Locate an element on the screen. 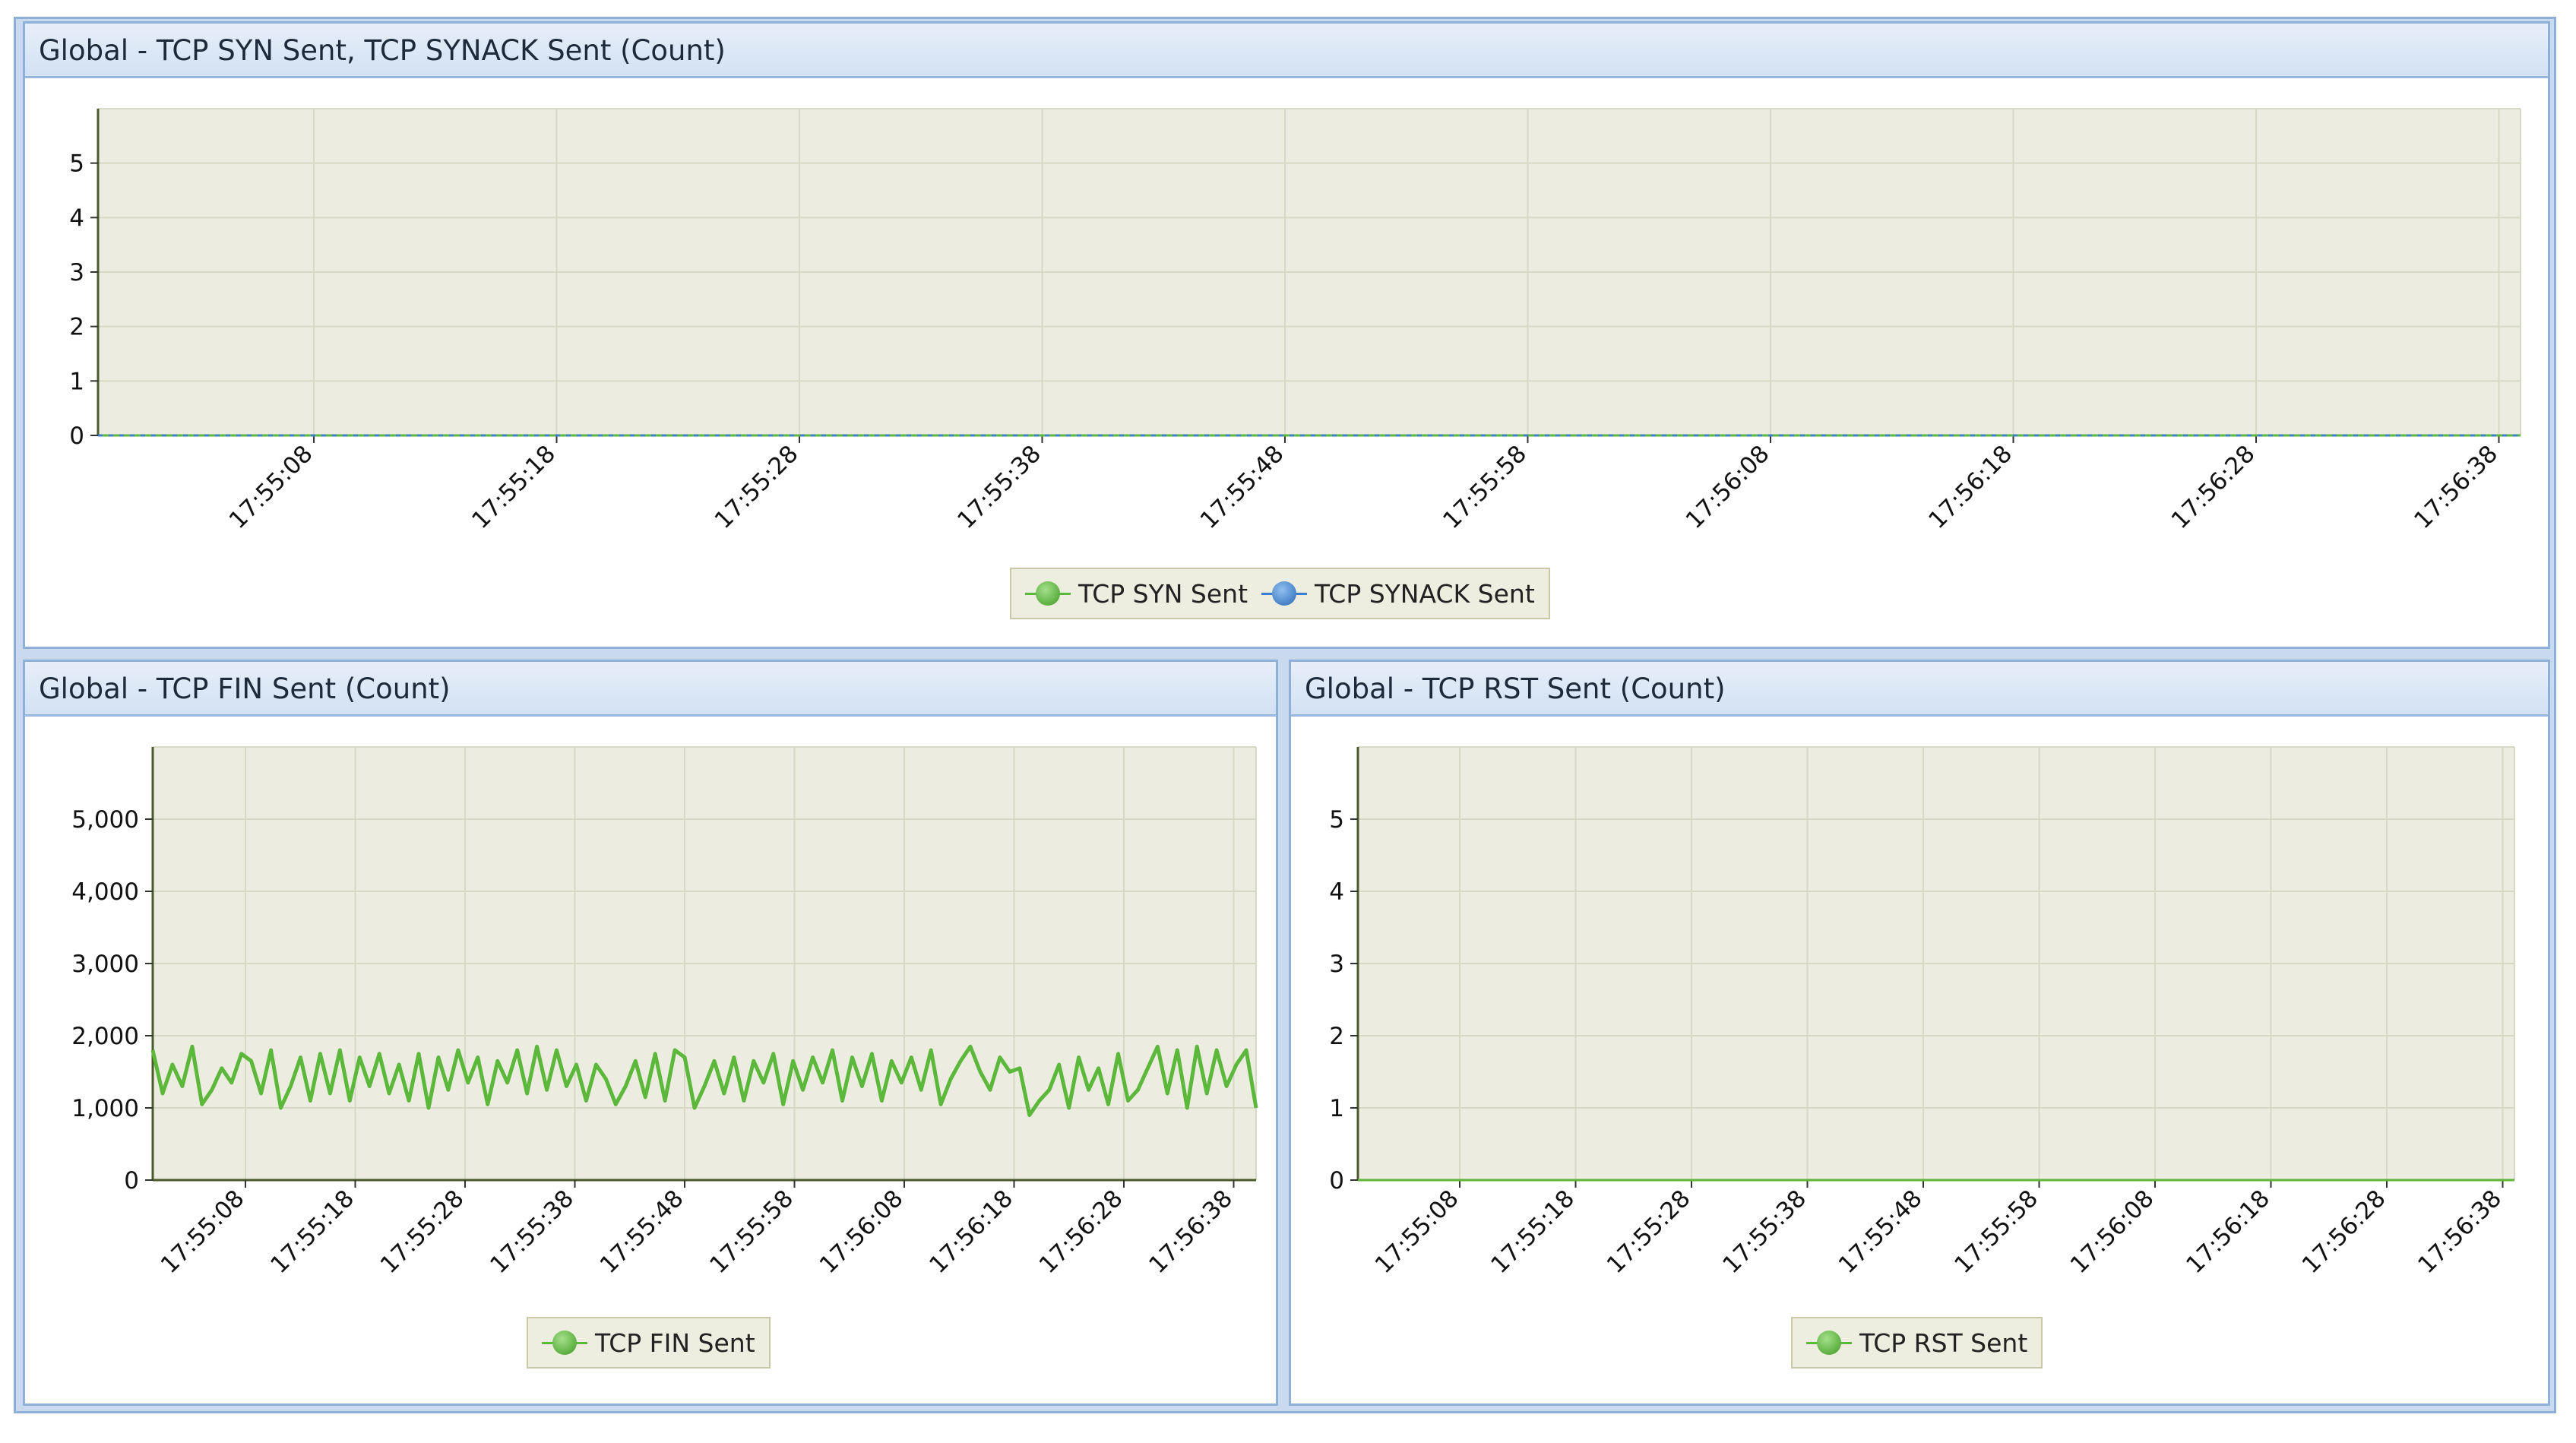 Image resolution: width=2576 pixels, height=1443 pixels. legend-label: TCP SYN Sent is located at coordinates (1163, 593).